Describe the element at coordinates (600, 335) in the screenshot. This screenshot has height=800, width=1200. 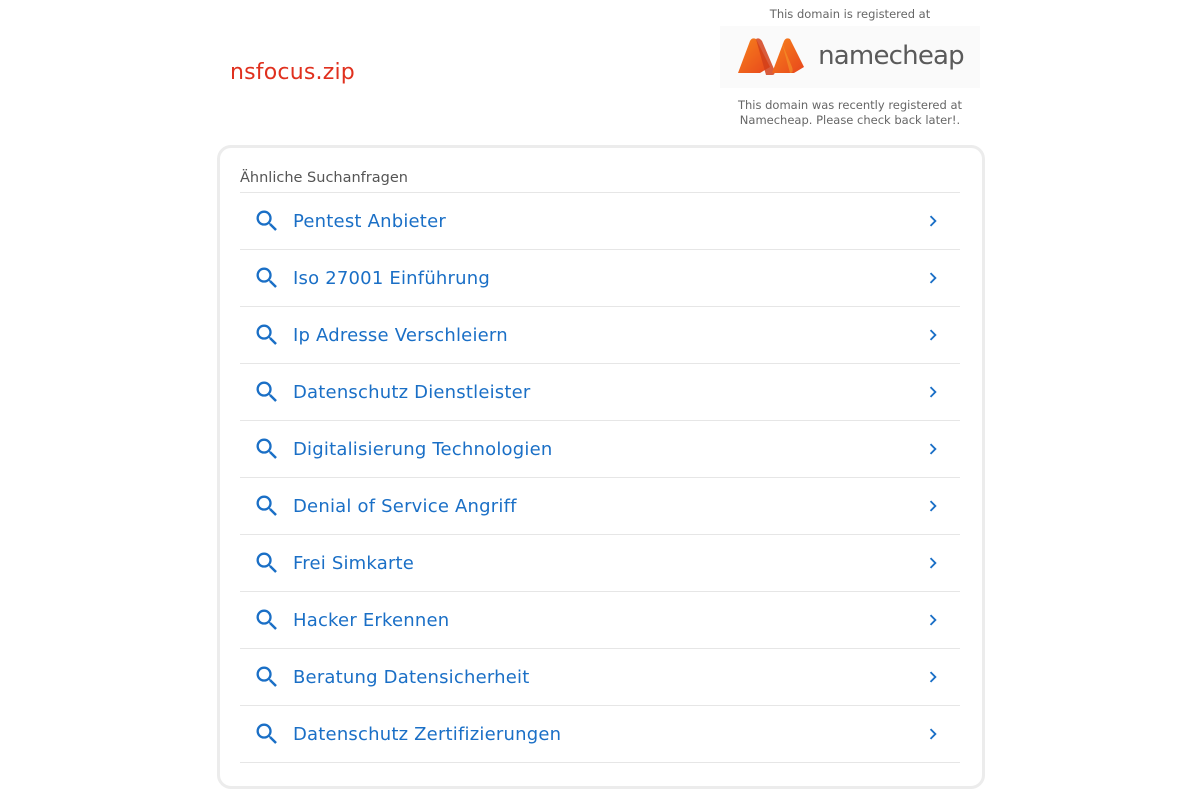
I see `related-search-link-3: Ip Adresse Verschleiern` at that location.